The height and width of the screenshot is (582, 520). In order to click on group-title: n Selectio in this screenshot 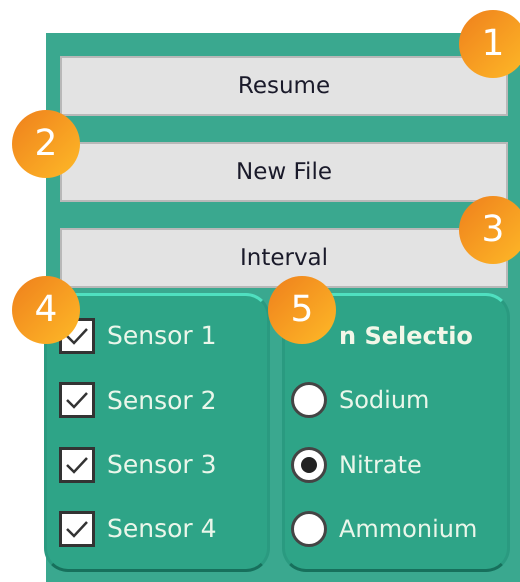, I will do `click(406, 336)`.